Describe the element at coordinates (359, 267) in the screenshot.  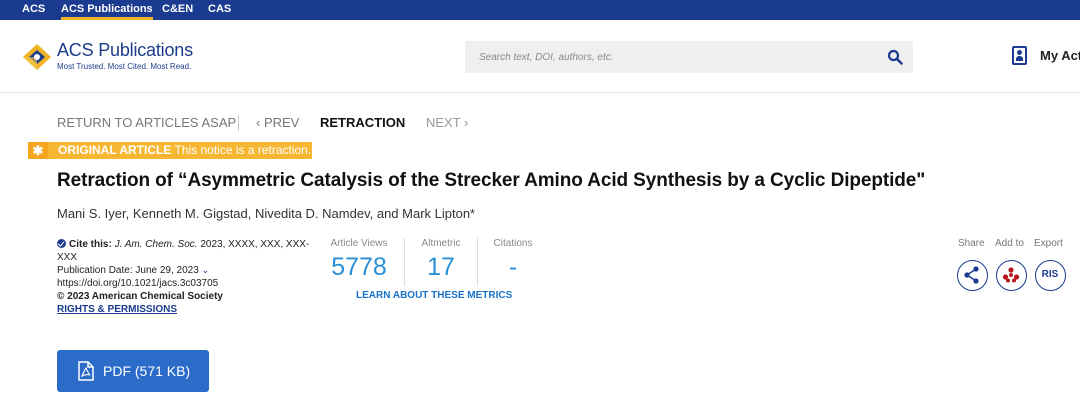
I see `article-views-value: 5778` at that location.